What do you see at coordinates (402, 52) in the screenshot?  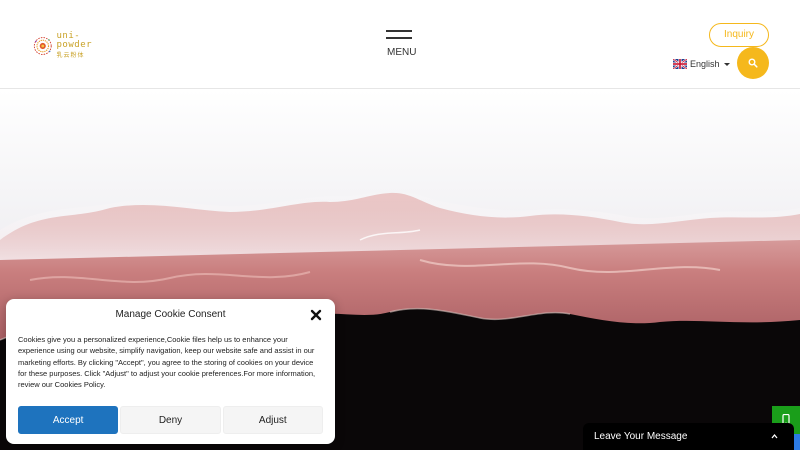 I see `menu-label: MENU` at bounding box center [402, 52].